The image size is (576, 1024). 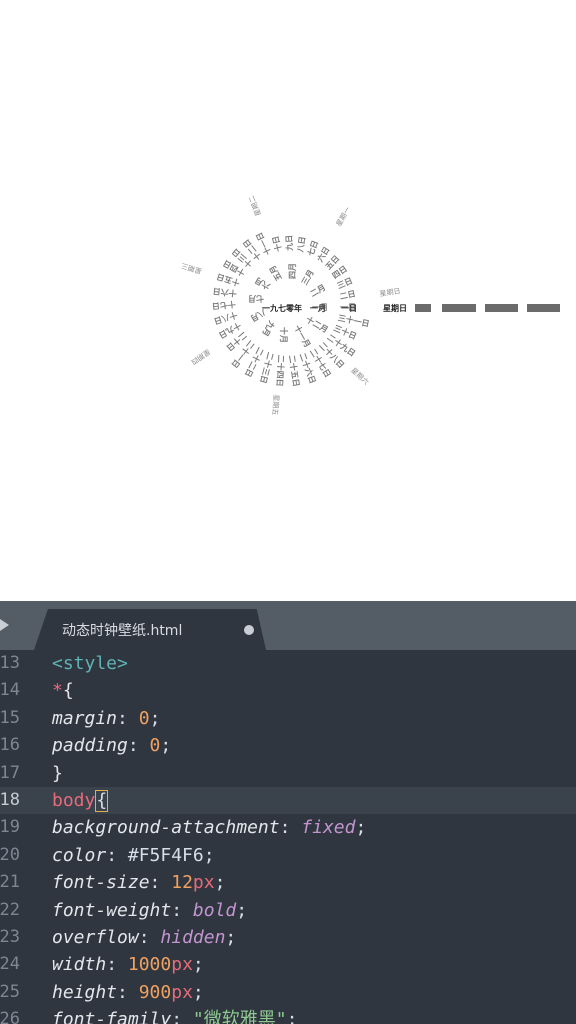 I want to click on ring-day-label: 二日, so click(x=347, y=295).